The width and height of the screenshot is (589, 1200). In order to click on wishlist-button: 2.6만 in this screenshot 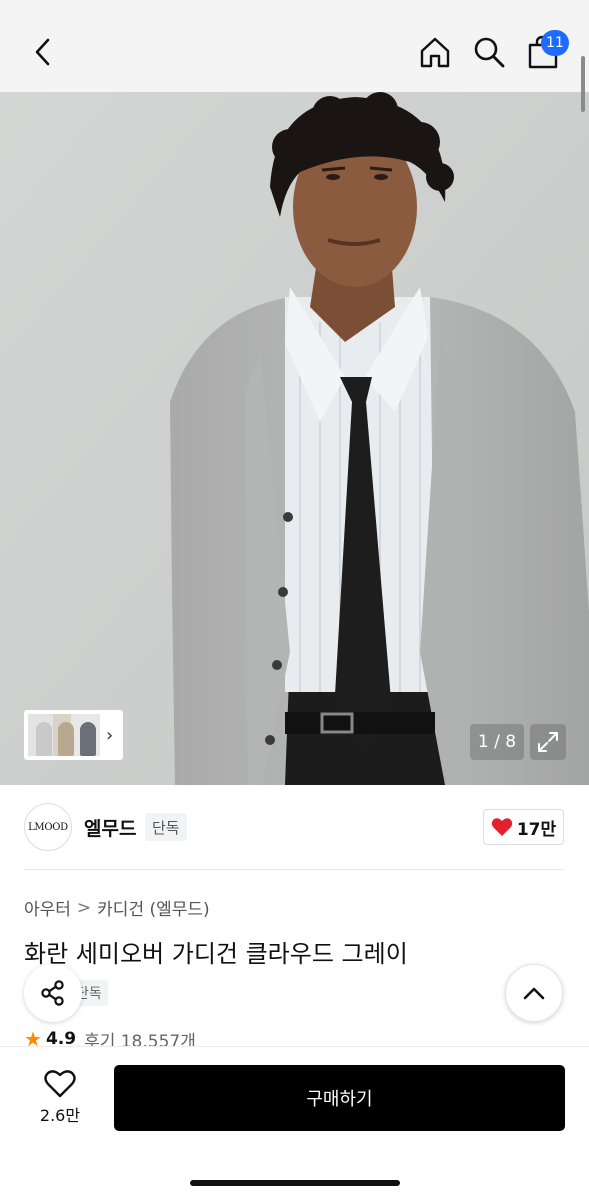, I will do `click(60, 1098)`.